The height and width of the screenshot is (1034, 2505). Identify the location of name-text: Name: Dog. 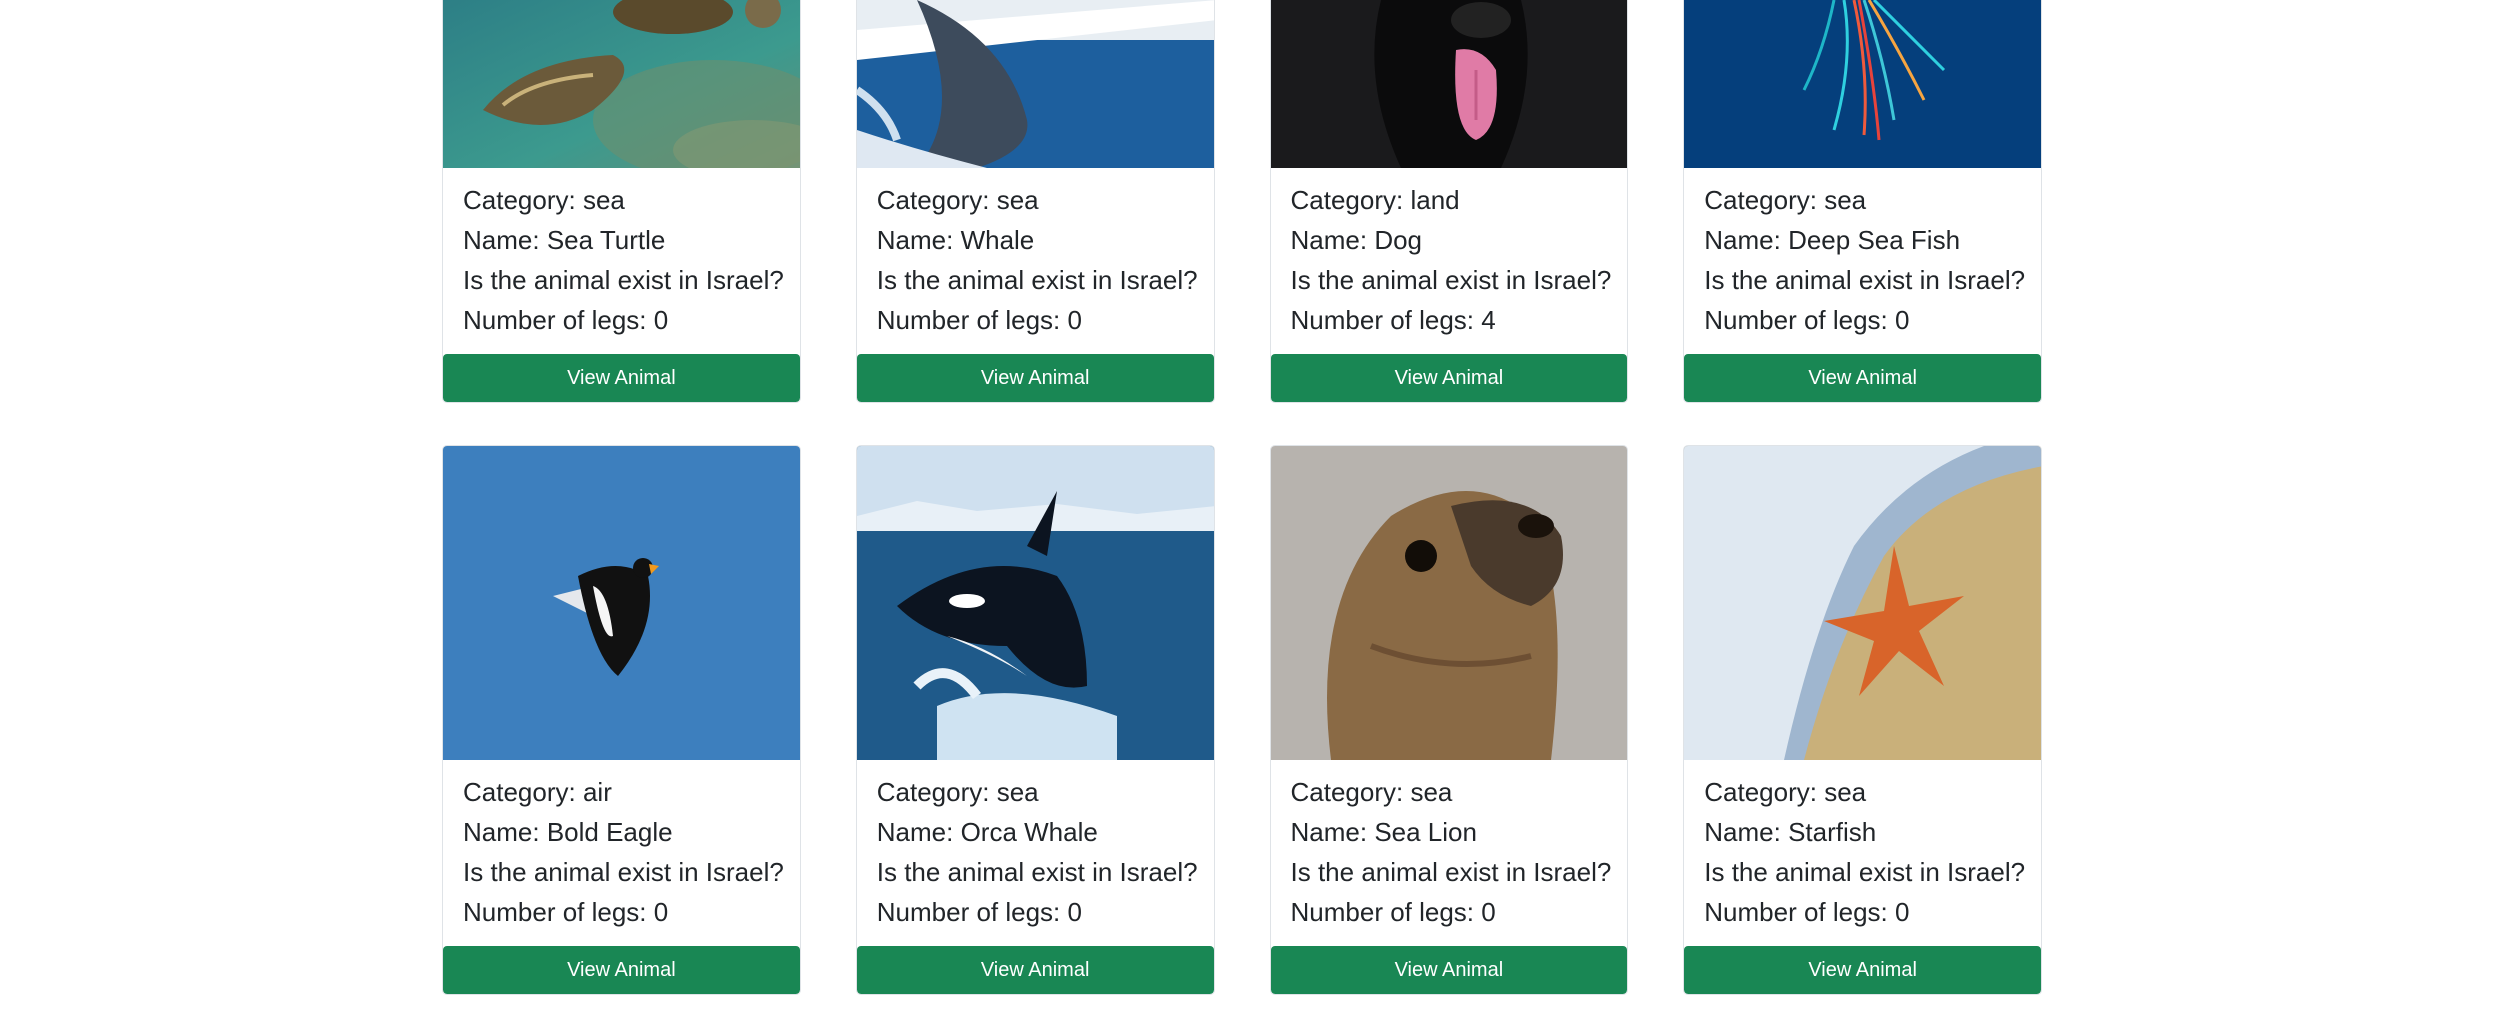
(1356, 240).